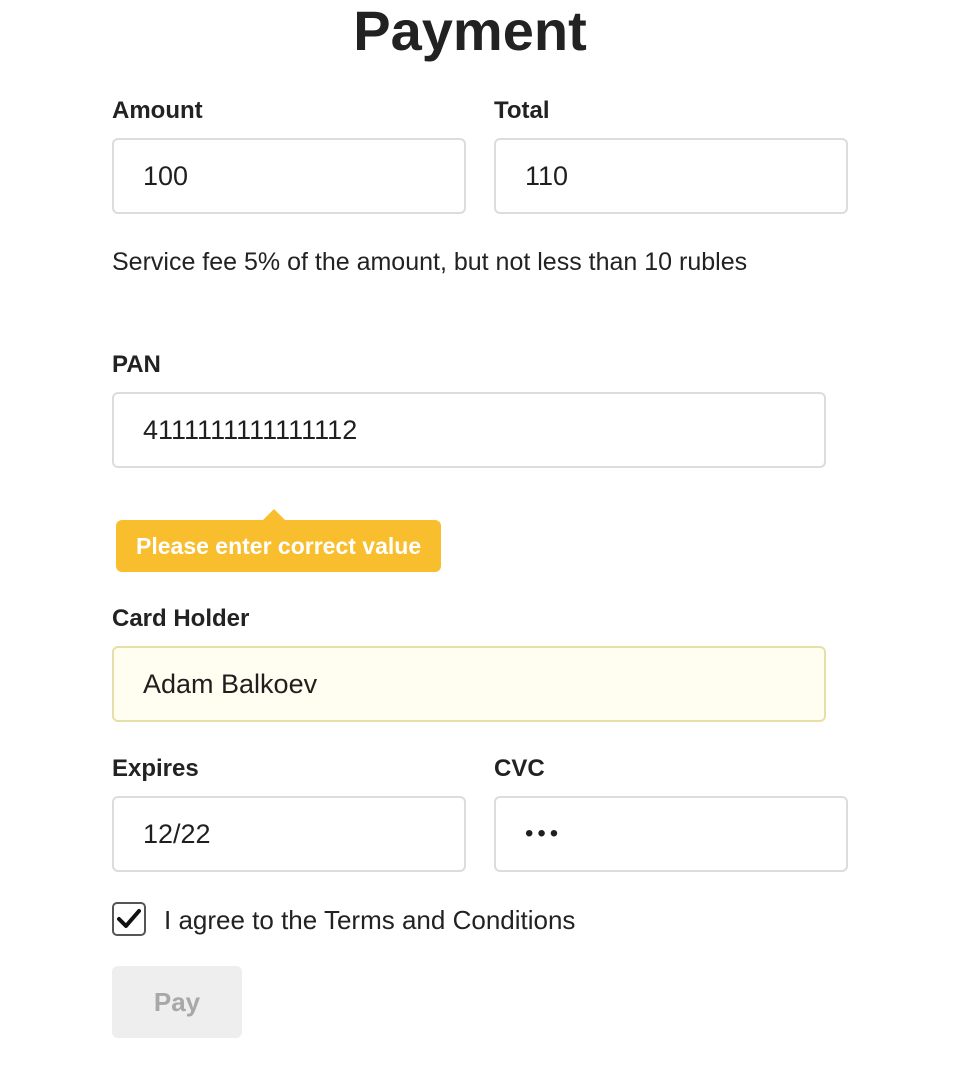 The image size is (962, 1076). Describe the element at coordinates (671, 176) in the screenshot. I see `total-input` at that location.